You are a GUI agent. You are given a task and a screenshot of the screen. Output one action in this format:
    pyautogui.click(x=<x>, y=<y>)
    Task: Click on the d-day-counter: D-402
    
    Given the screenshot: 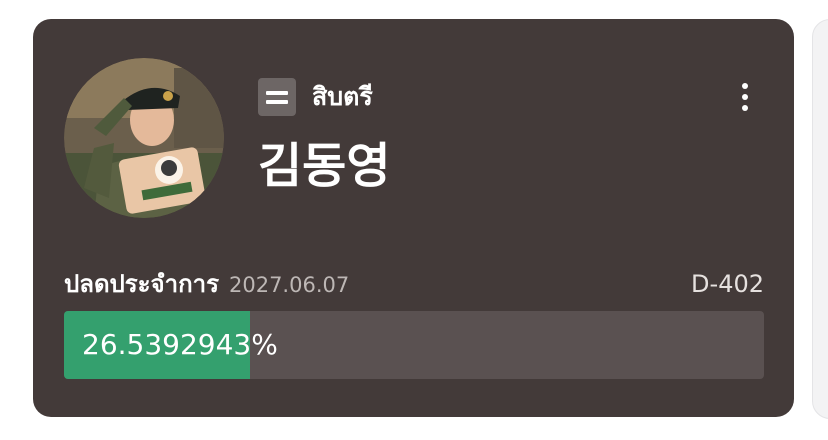 What is the action you would take?
    pyautogui.click(x=727, y=284)
    